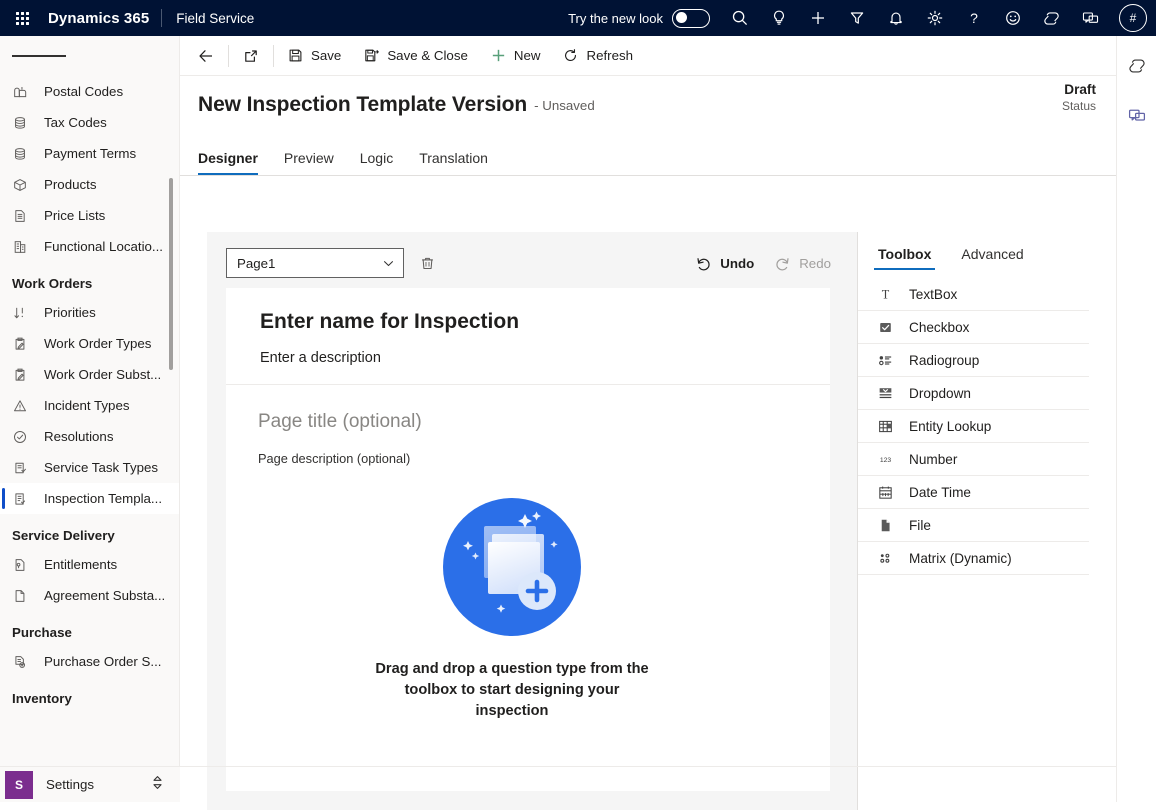  What do you see at coordinates (992, 258) in the screenshot?
I see `toolbox-tab-advanced: Advanced` at bounding box center [992, 258].